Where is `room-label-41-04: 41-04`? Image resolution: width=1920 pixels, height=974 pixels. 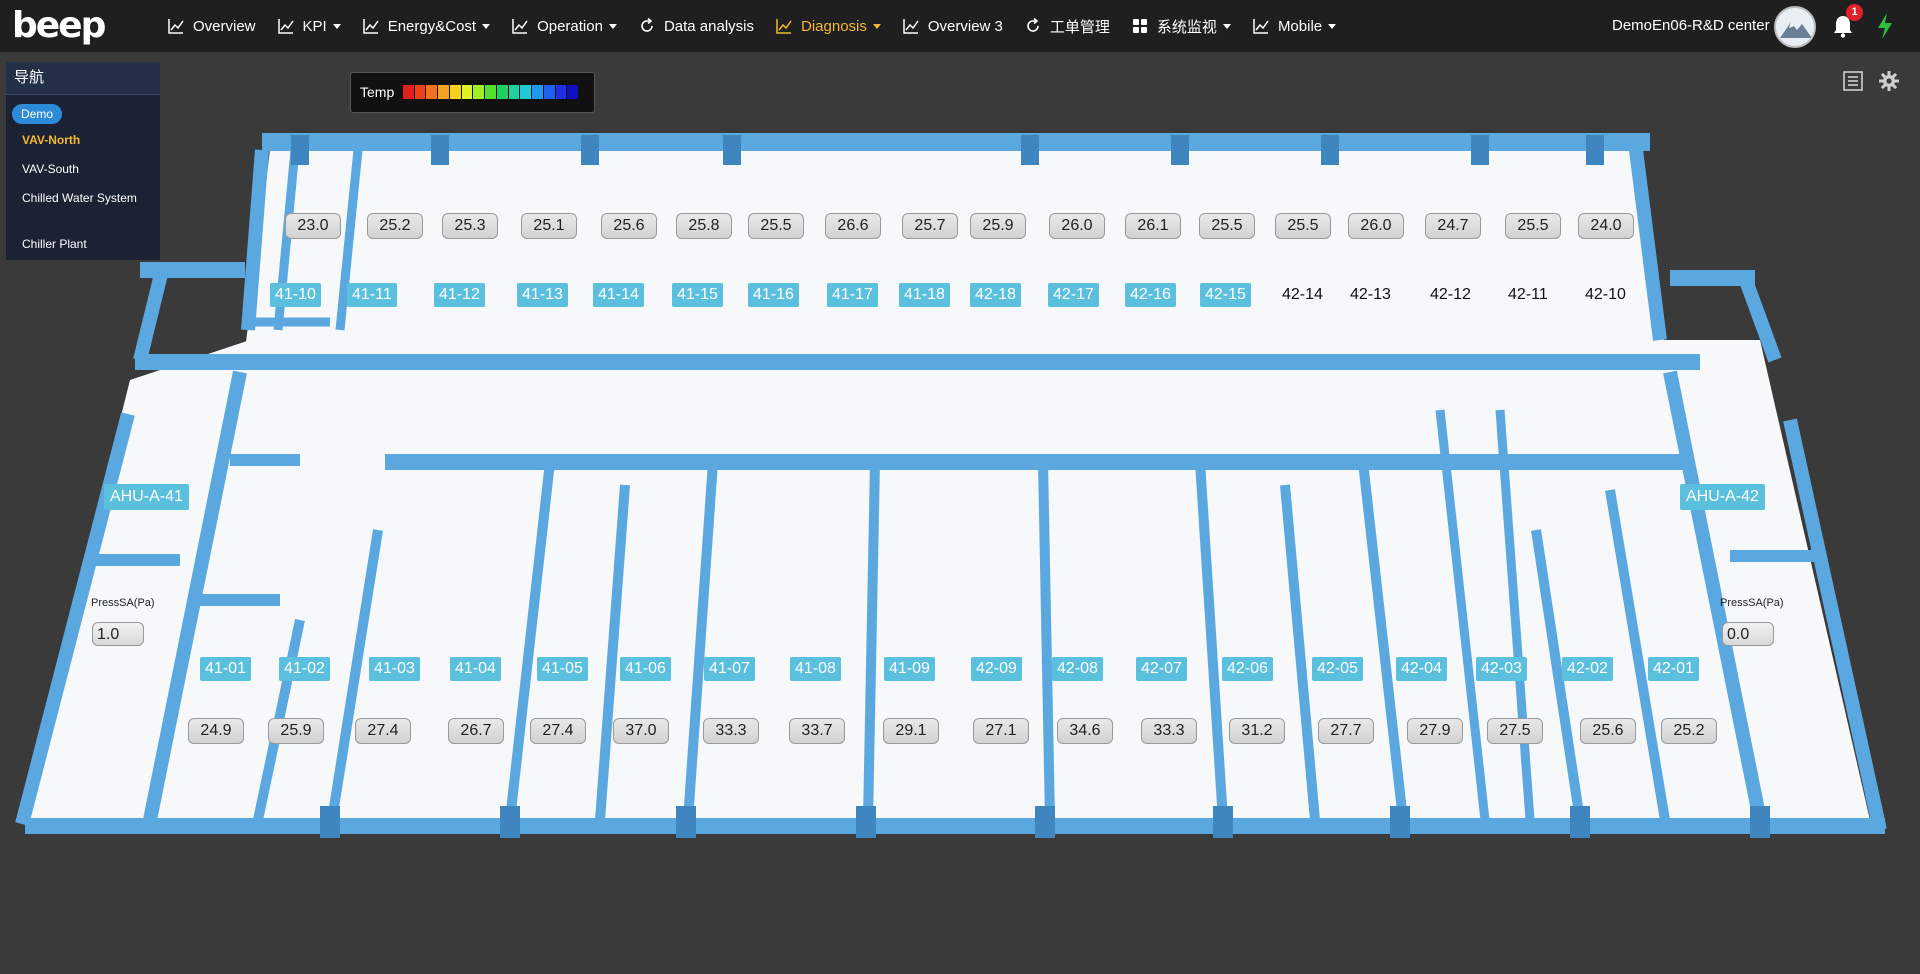
room-label-41-04: 41-04 is located at coordinates (475, 669).